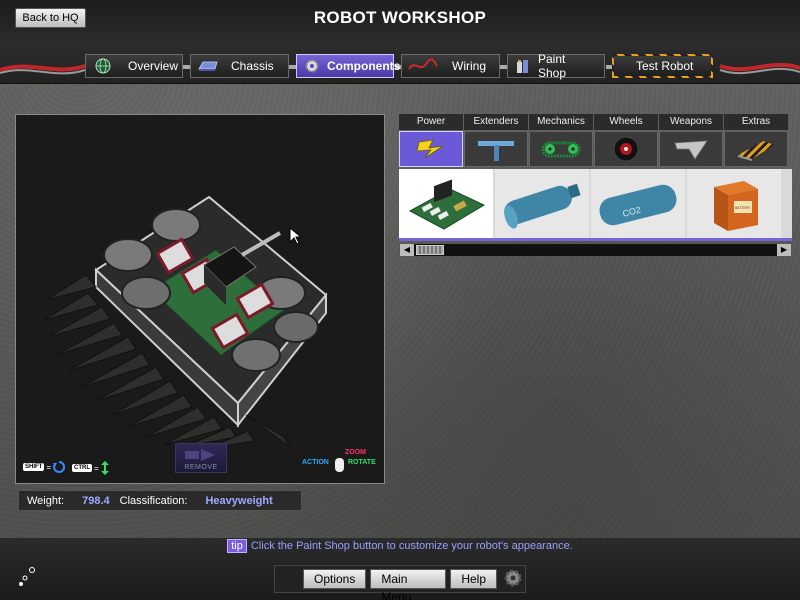 This screenshot has width=800, height=600. I want to click on weight-value: 798.4, so click(96, 500).